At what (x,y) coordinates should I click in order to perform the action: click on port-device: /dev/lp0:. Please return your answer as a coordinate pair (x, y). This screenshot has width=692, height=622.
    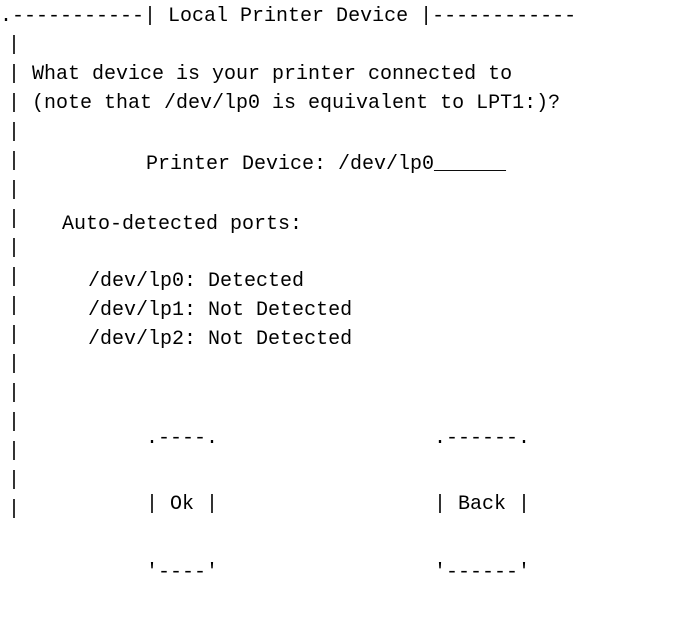
    Looking at the image, I should click on (142, 281).